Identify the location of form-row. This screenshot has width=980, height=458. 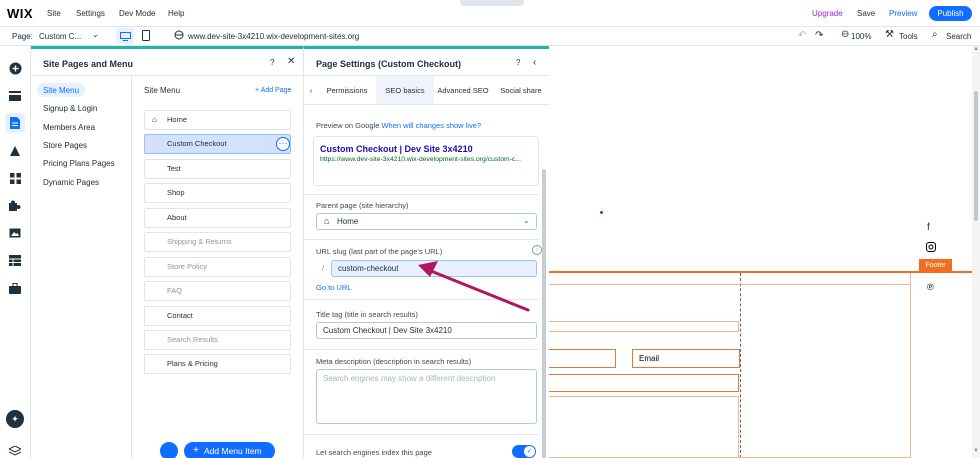
(644, 326).